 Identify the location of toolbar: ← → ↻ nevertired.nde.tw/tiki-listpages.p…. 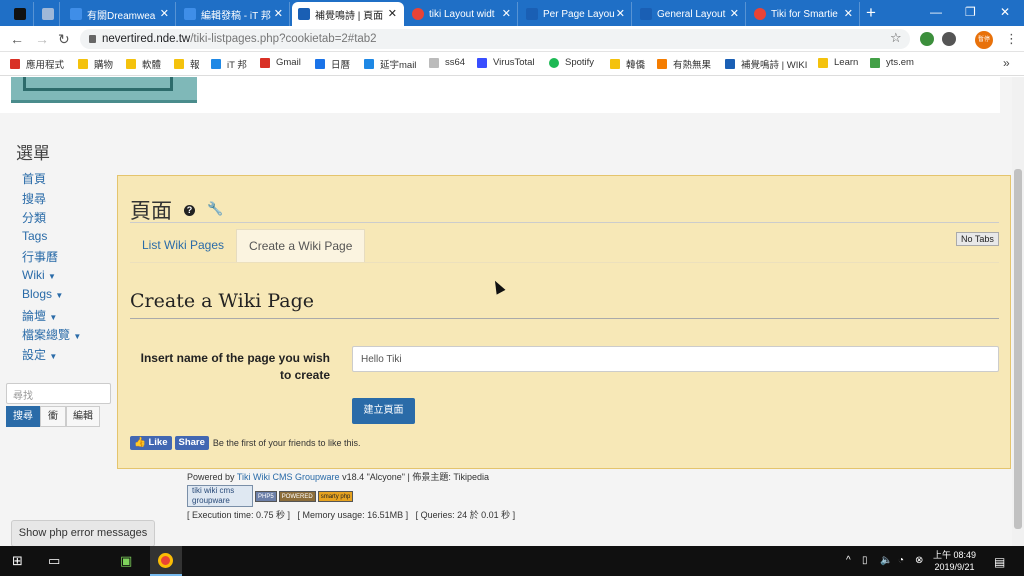
(512, 39).